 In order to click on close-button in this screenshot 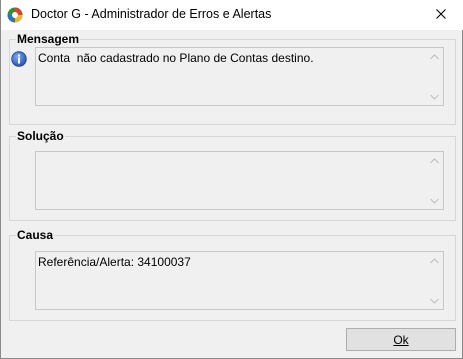, I will do `click(440, 15)`.